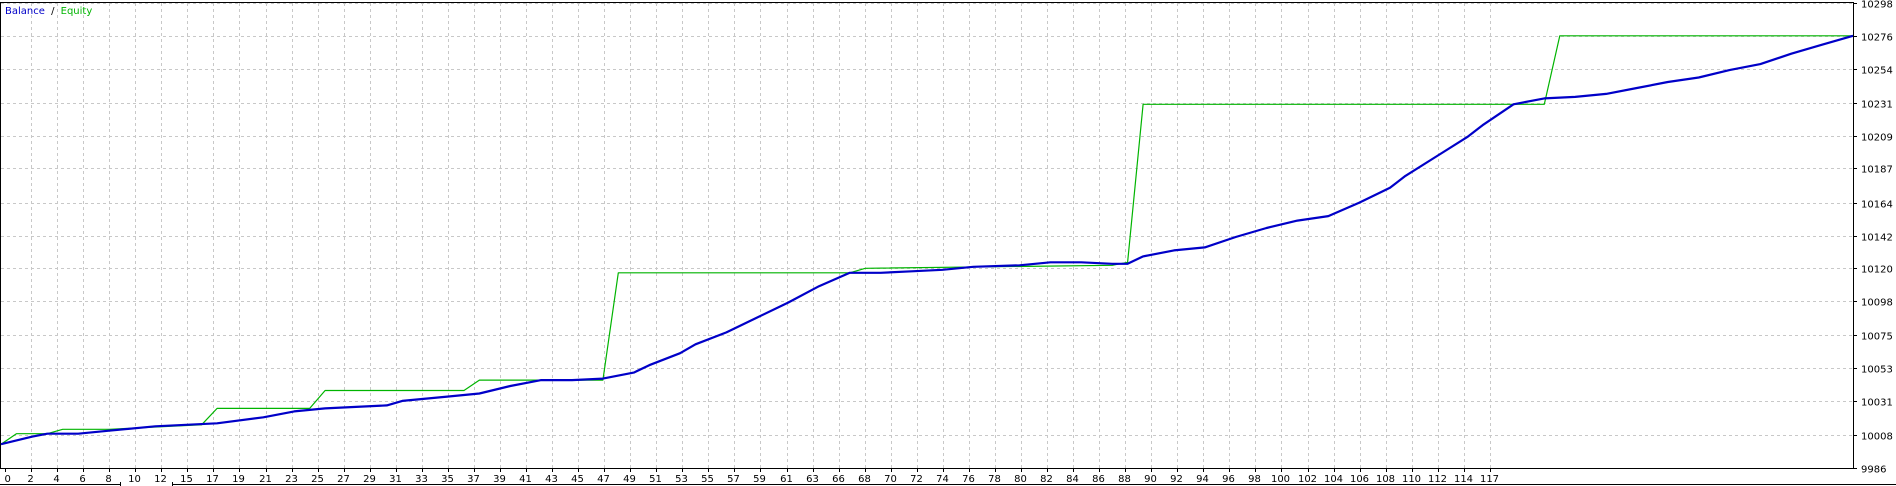 The width and height of the screenshot is (1896, 486). I want to click on x-tick-label: 108, so click(1385, 479).